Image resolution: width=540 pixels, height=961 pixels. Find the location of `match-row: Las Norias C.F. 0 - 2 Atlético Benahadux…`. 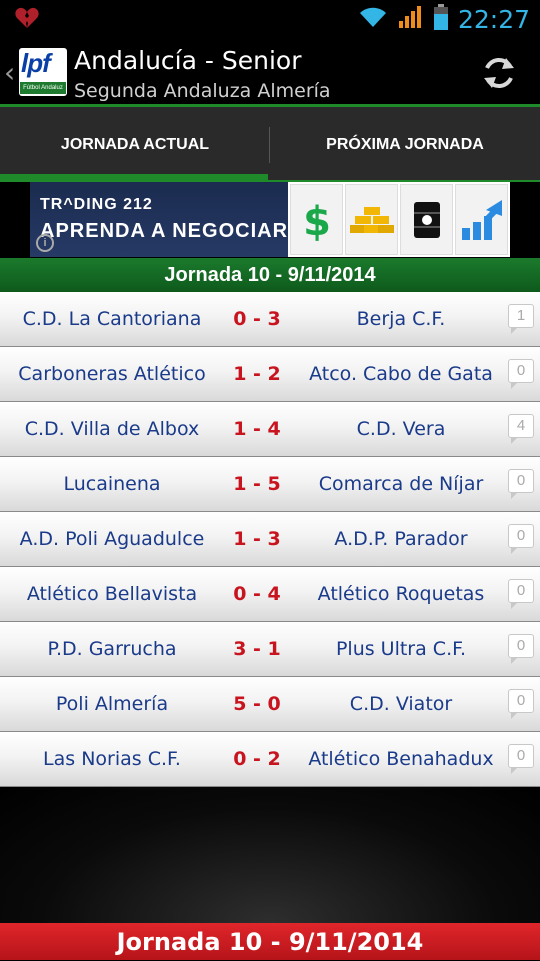

match-row: Las Norias C.F. 0 - 2 Atlético Benahadux… is located at coordinates (270, 759).